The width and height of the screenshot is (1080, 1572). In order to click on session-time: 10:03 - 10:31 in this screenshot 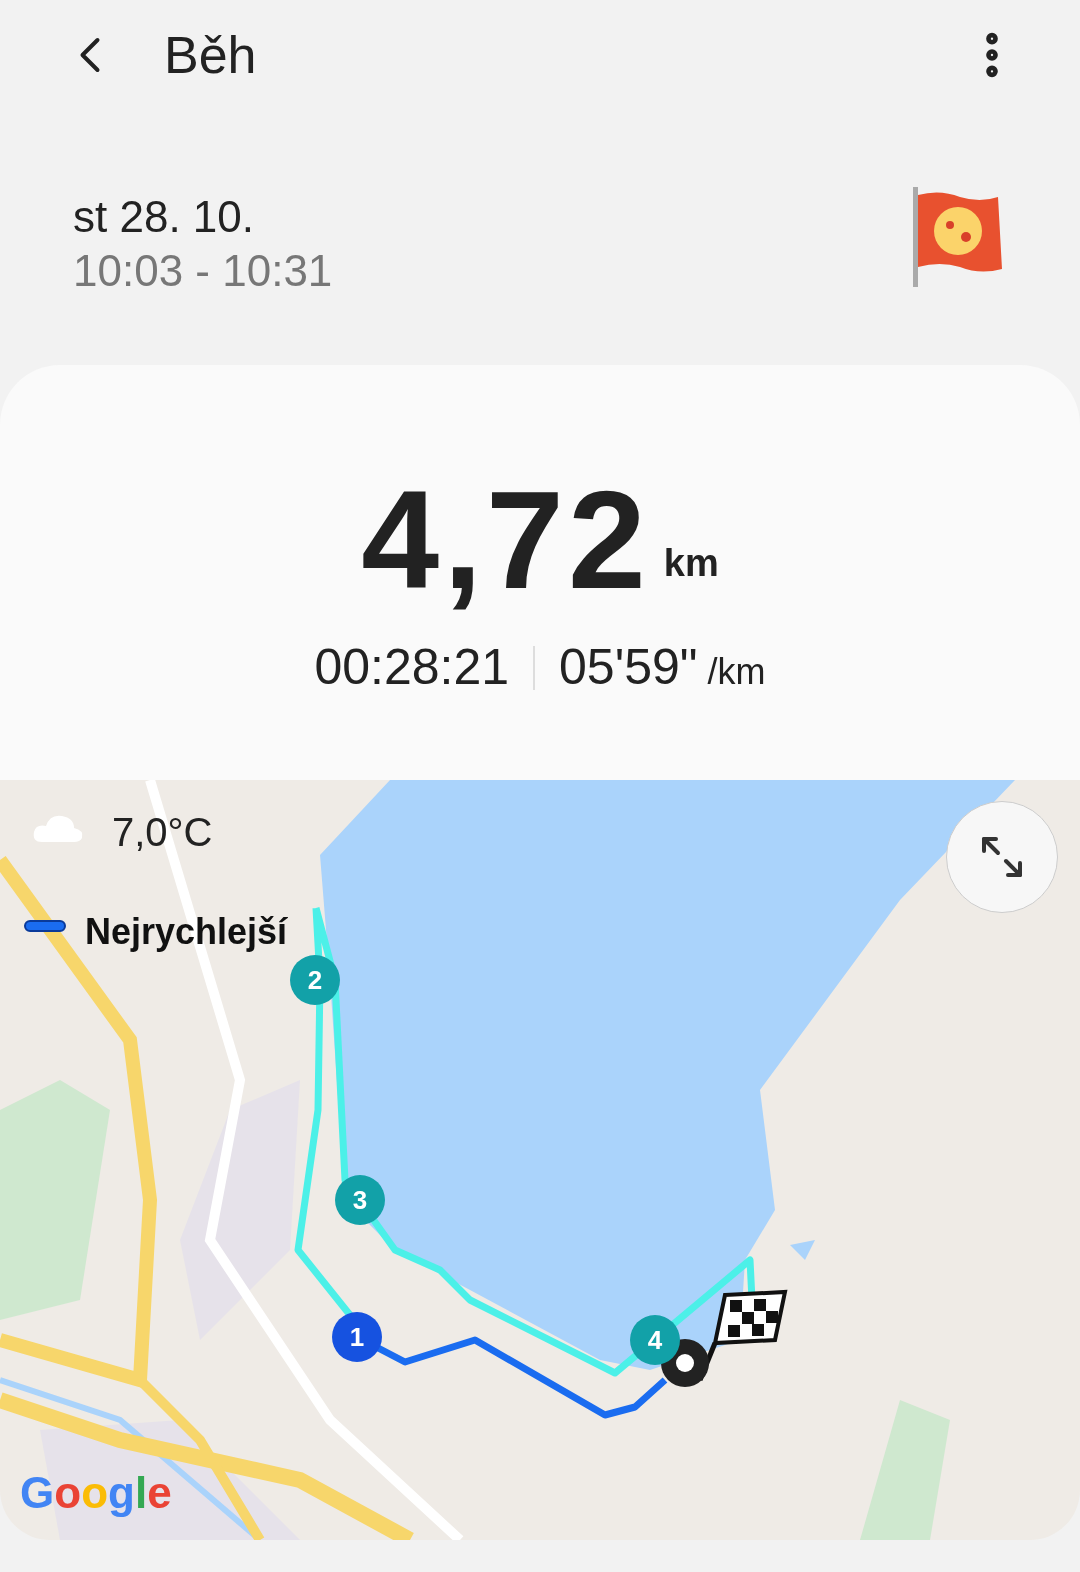, I will do `click(203, 270)`.